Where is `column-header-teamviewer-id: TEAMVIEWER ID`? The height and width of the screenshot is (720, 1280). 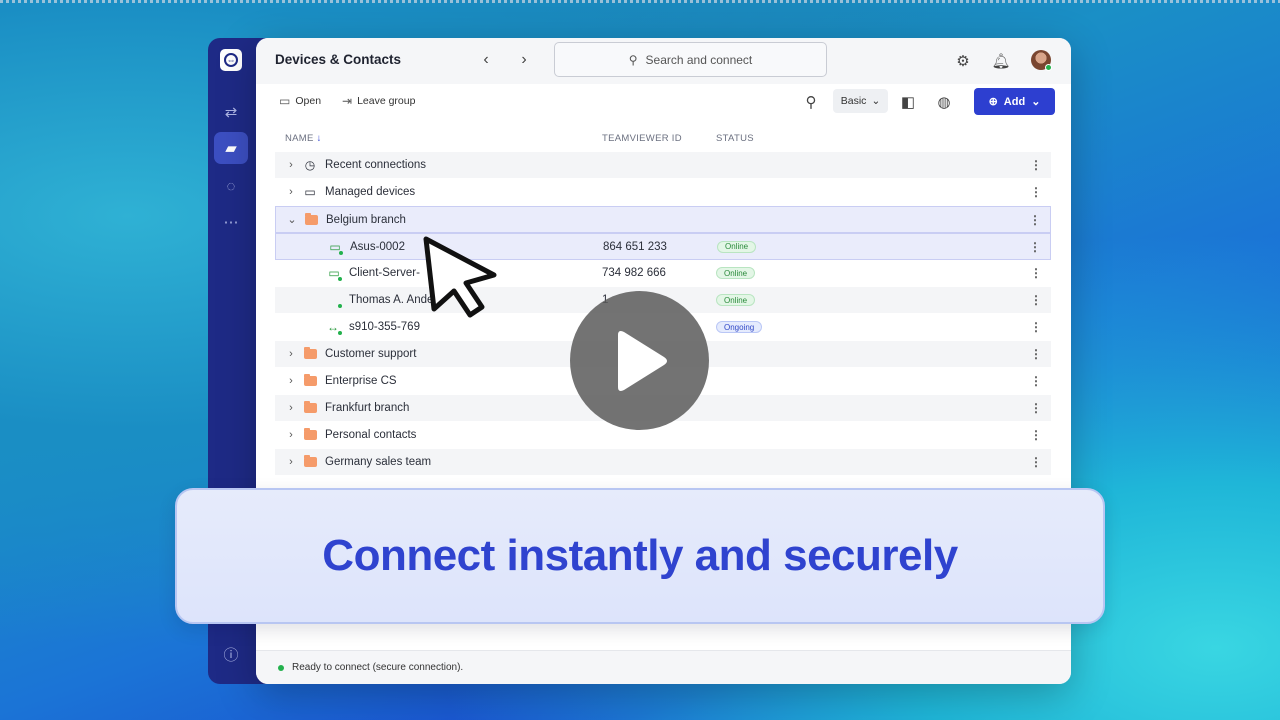 column-header-teamviewer-id: TEAMVIEWER ID is located at coordinates (642, 138).